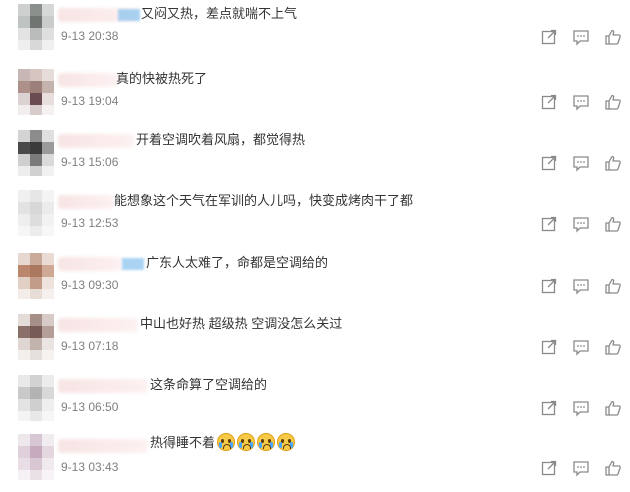 This screenshot has height=492, width=630. What do you see at coordinates (237, 262) in the screenshot?
I see `comment-text: 广东人太难了，命都是空调给的` at bounding box center [237, 262].